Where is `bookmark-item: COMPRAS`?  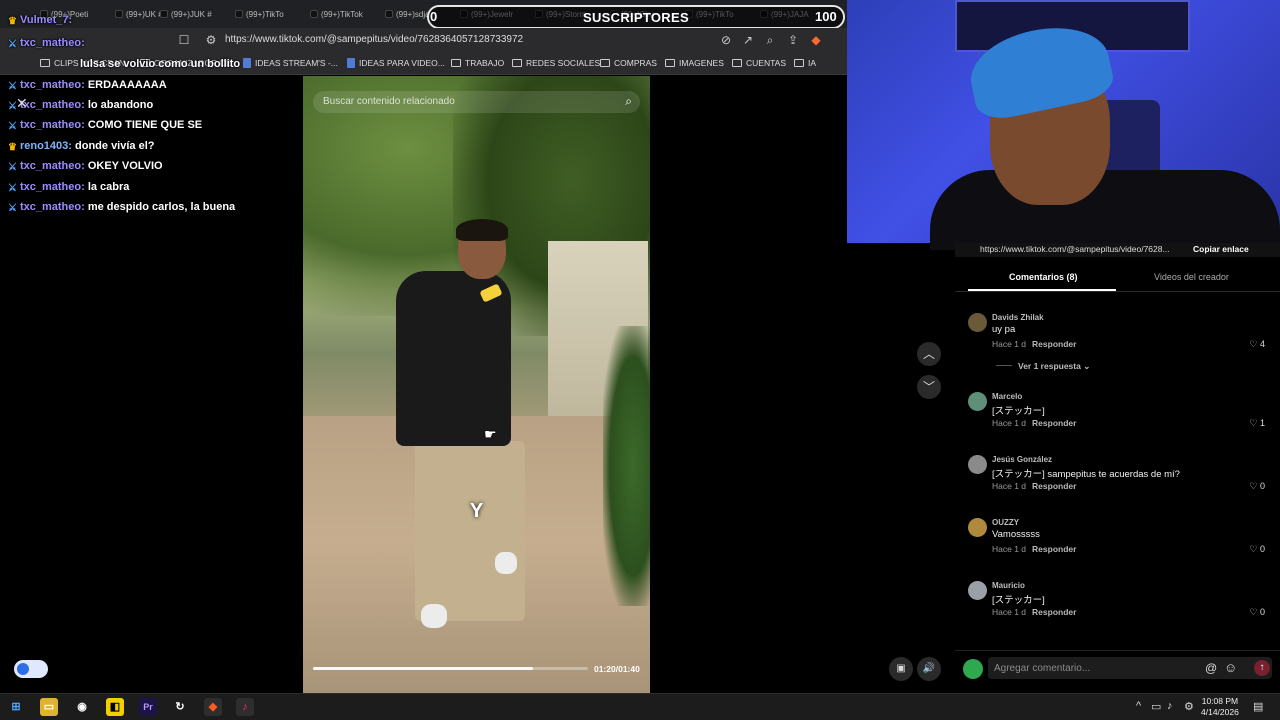 bookmark-item: COMPRAS is located at coordinates (628, 63).